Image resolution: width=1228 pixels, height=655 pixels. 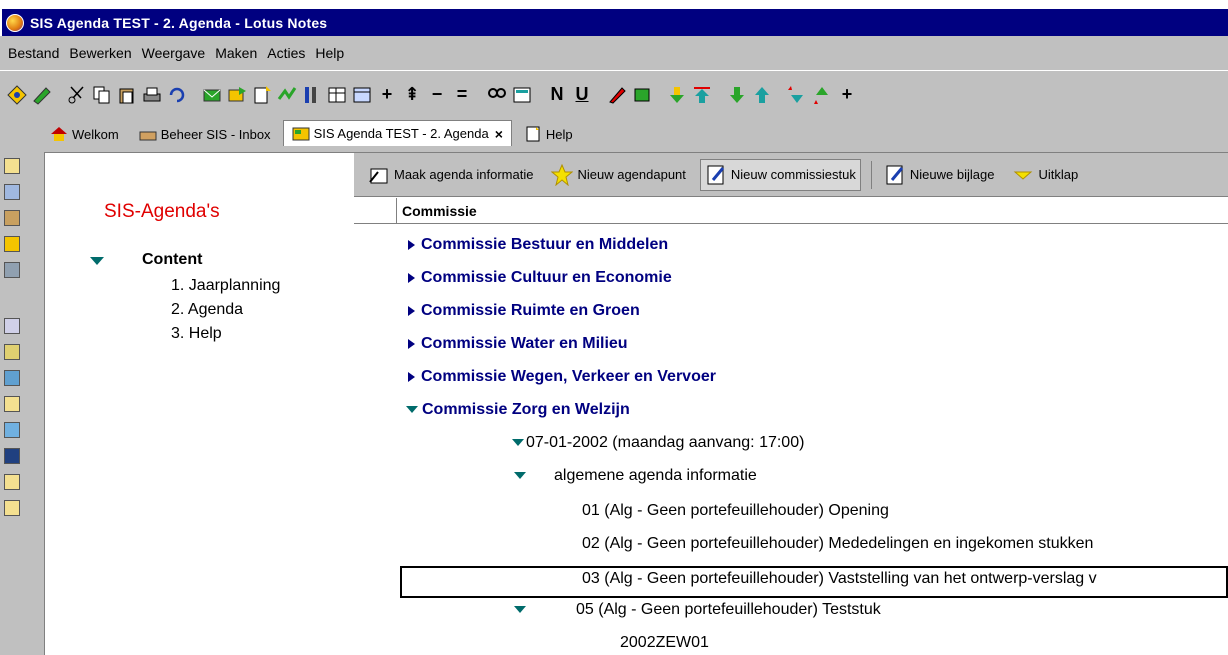 I want to click on category-row-expanded: Commissie Zorg en Welzijn, so click(x=791, y=417).